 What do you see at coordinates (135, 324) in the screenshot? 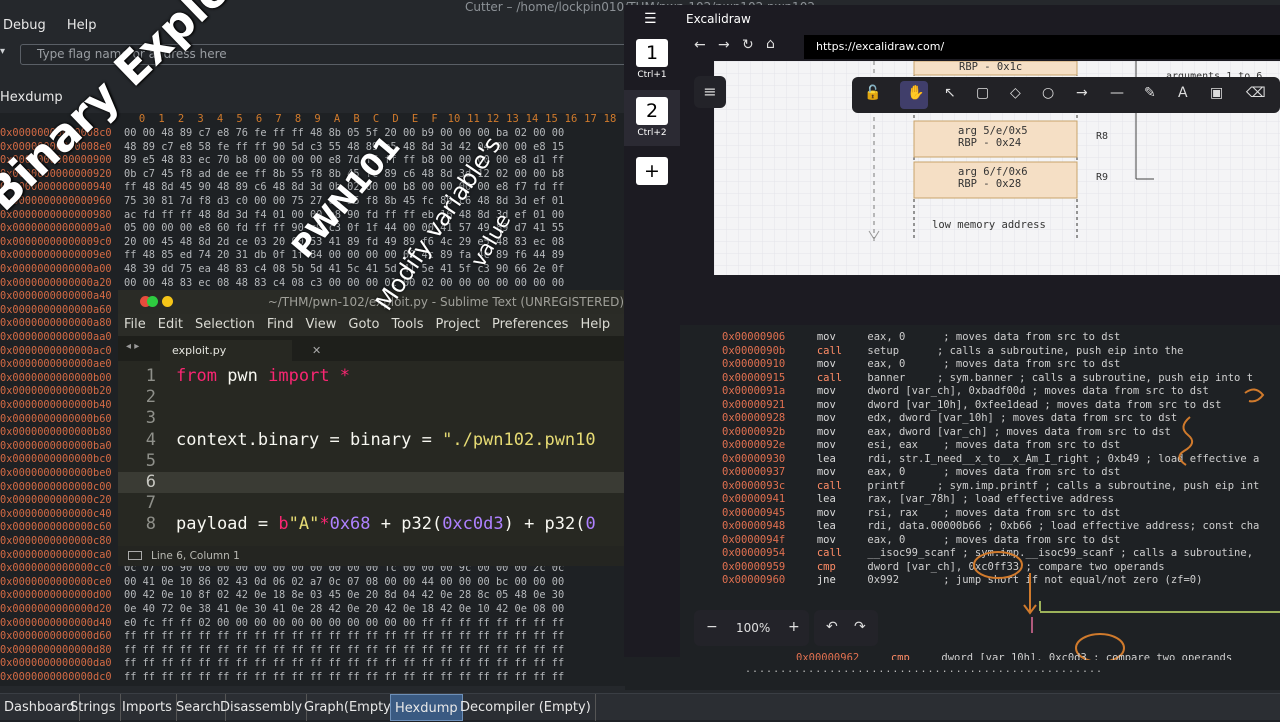
I see `menu-file: File` at bounding box center [135, 324].